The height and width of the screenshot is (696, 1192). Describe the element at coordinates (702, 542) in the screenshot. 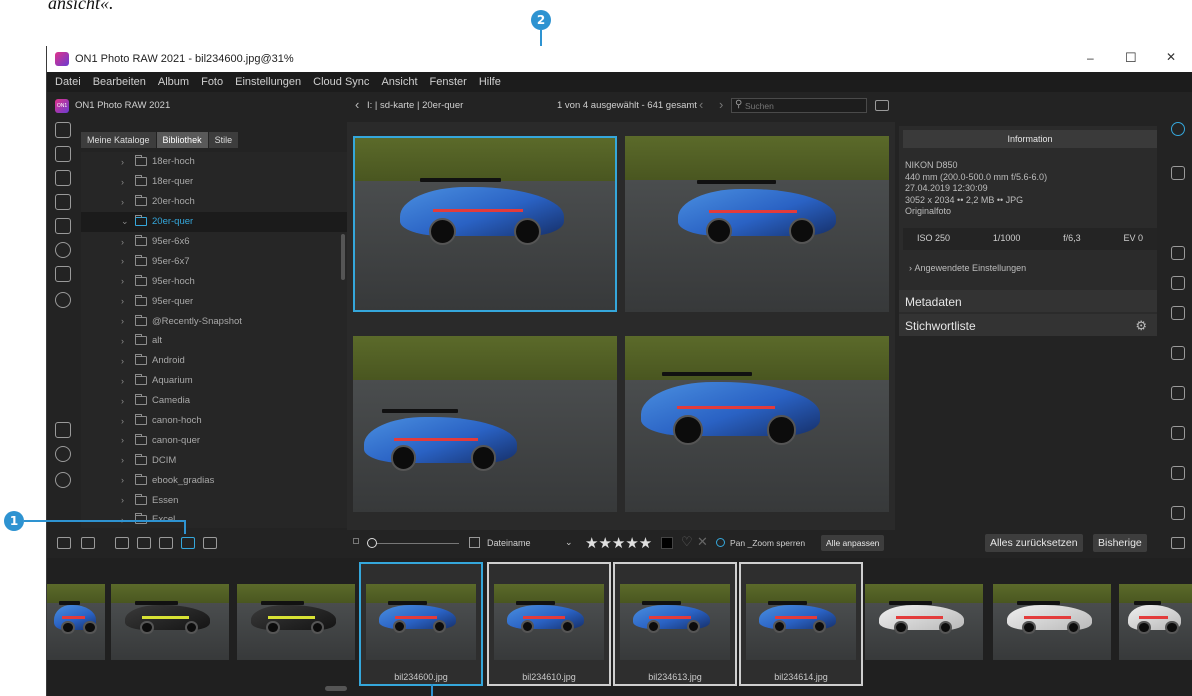

I see `reject-icon: ✕` at that location.